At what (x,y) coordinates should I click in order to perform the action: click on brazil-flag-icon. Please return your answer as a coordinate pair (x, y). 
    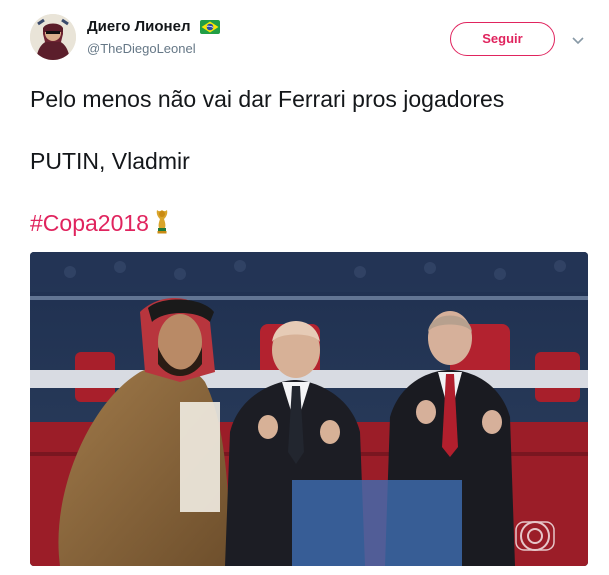
    Looking at the image, I should click on (209, 26).